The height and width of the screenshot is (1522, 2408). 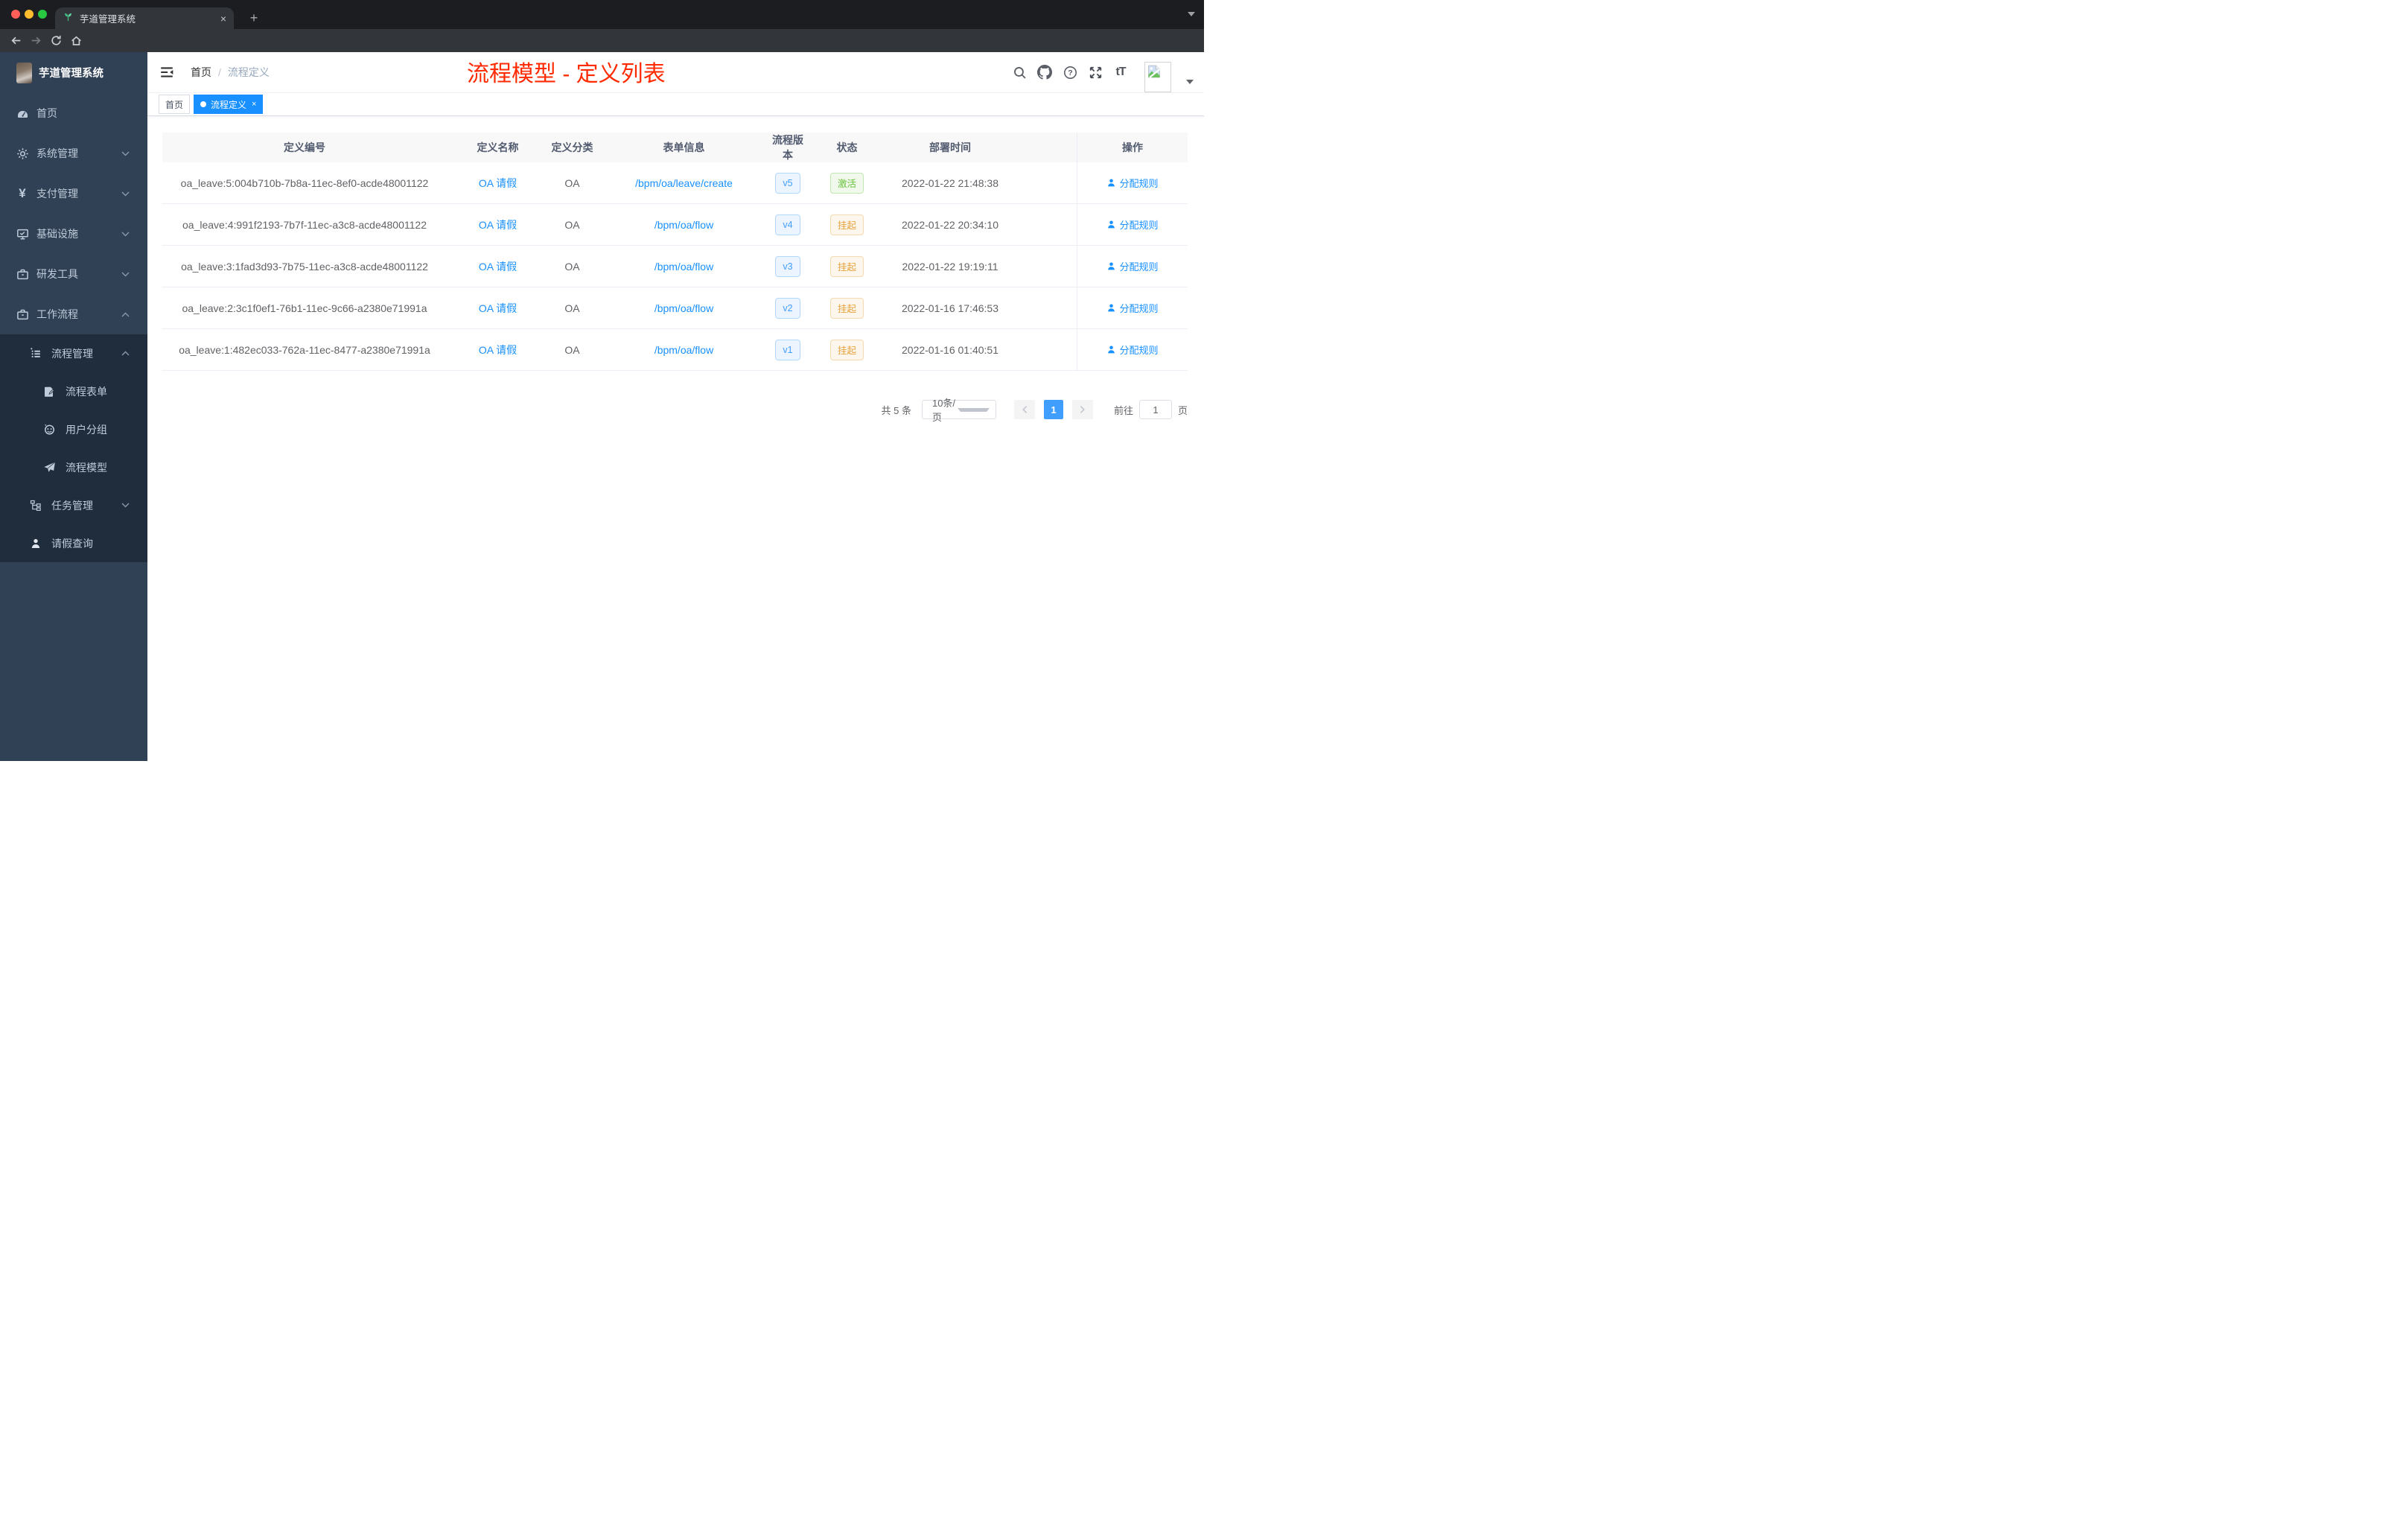 What do you see at coordinates (1044, 72) in the screenshot?
I see `github-icon` at bounding box center [1044, 72].